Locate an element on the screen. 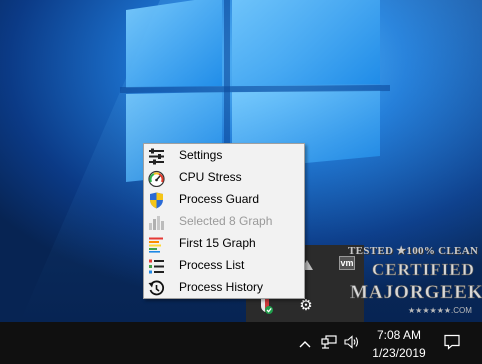 This screenshot has height=364, width=482. menu-item-process-guard: Process Guard is located at coordinates (224, 200).